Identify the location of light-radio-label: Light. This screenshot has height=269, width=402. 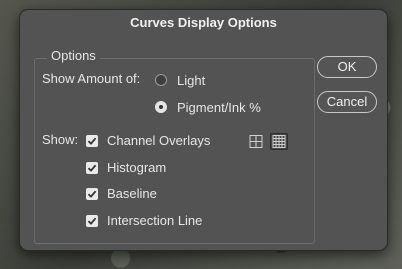
(191, 80).